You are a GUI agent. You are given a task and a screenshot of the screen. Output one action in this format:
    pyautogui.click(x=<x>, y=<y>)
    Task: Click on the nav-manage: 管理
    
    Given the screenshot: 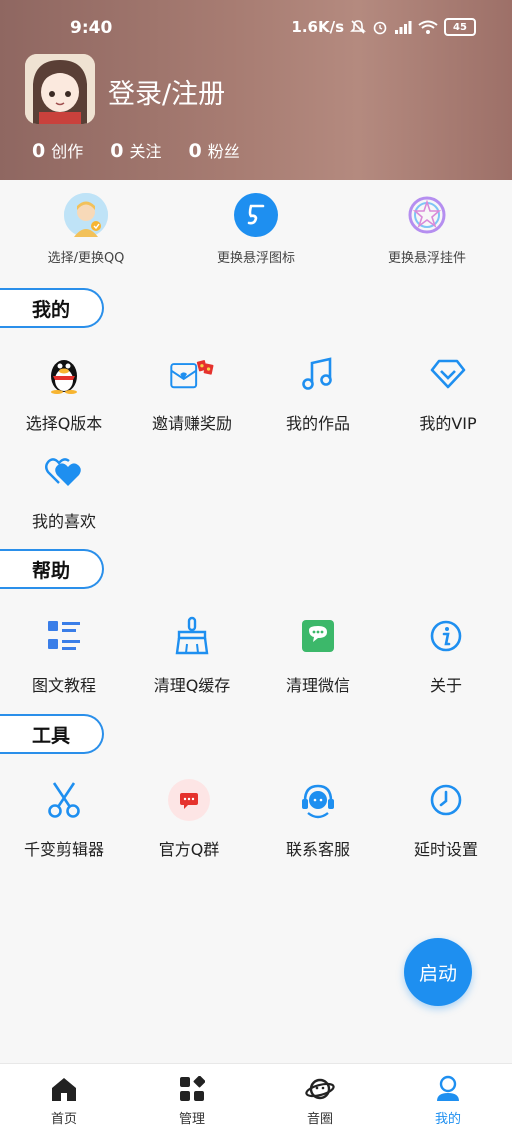 What is the action you would take?
    pyautogui.click(x=192, y=1101)
    